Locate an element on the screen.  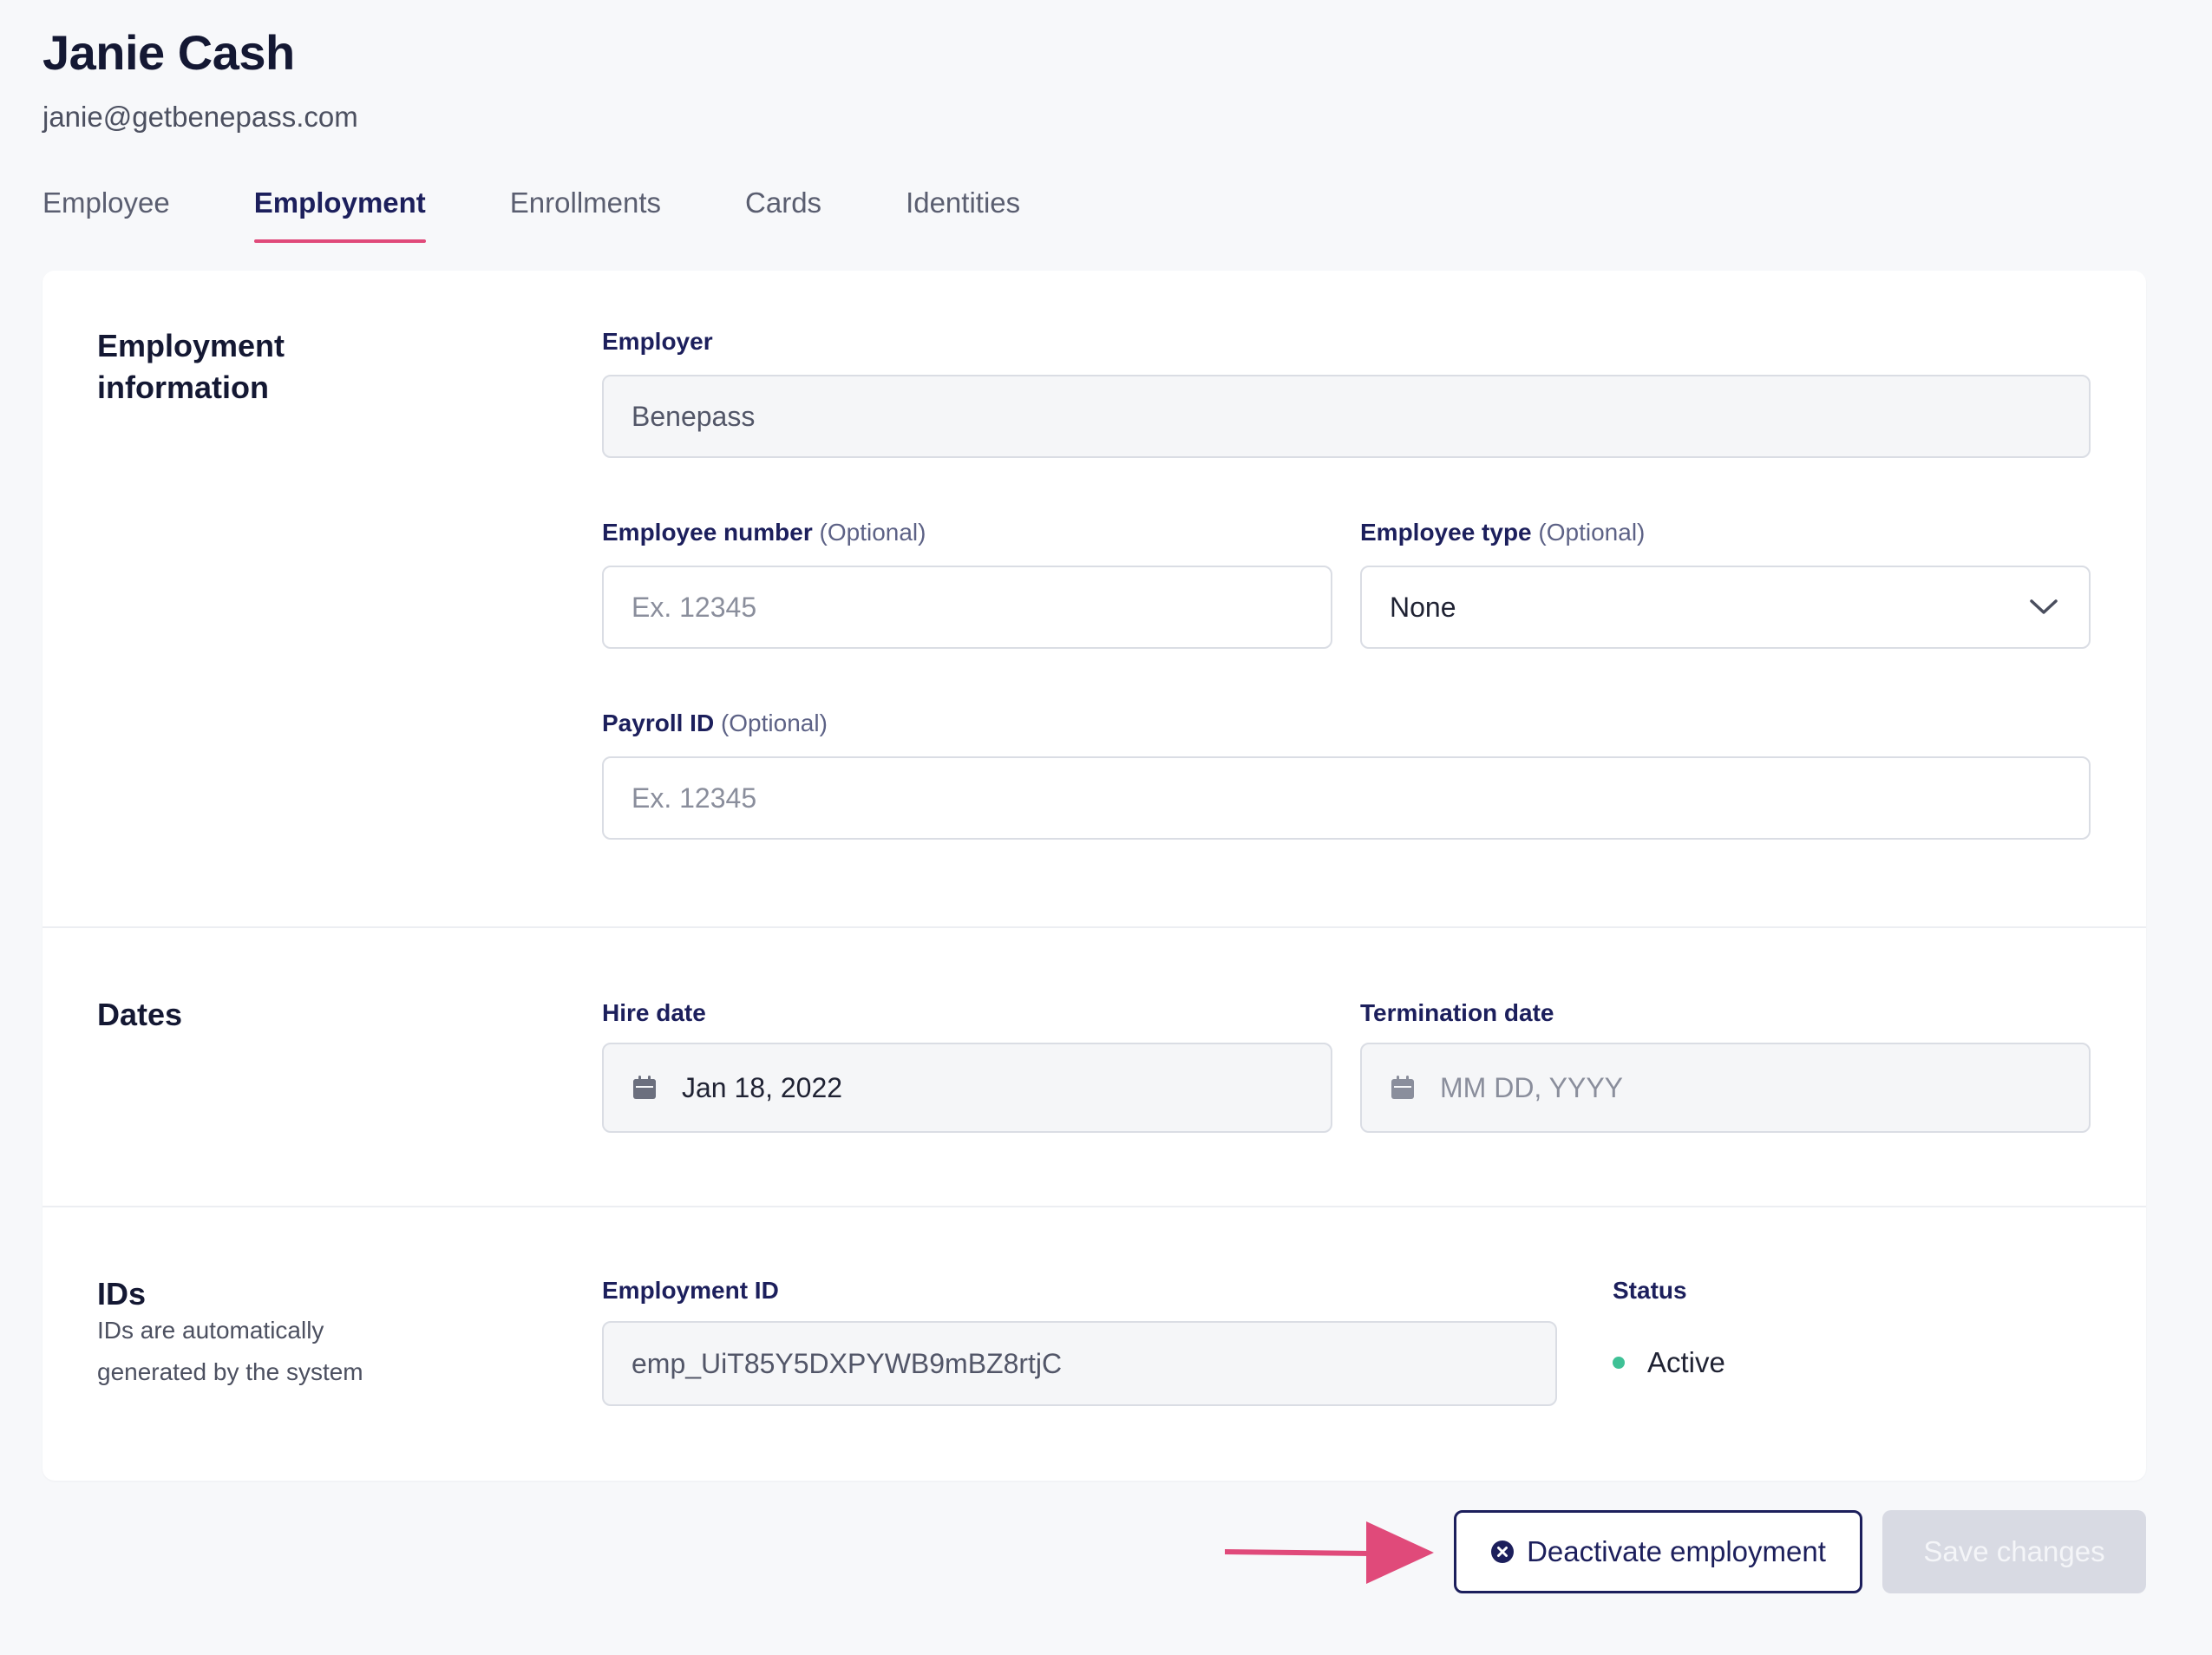
employee-type-label: Employee type (Optional) is located at coordinates (1503, 532).